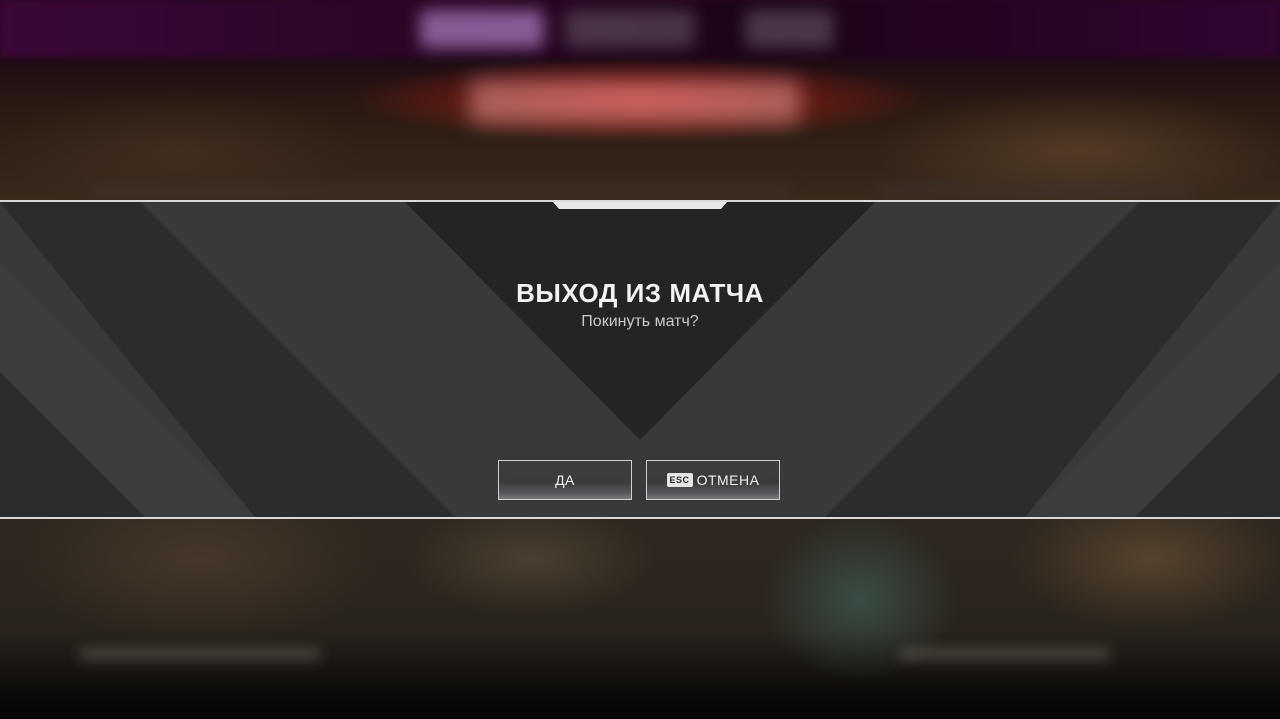  What do you see at coordinates (640, 293) in the screenshot?
I see `dialog-title: ВЫХОД ИЗ МАТЧА` at bounding box center [640, 293].